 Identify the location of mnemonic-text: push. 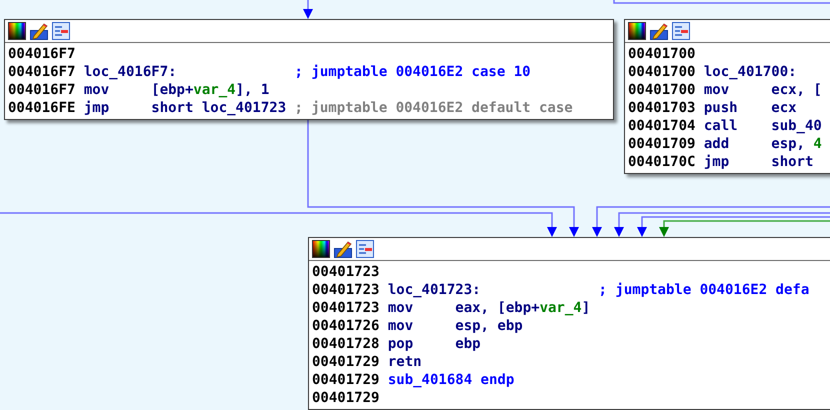
(721, 108).